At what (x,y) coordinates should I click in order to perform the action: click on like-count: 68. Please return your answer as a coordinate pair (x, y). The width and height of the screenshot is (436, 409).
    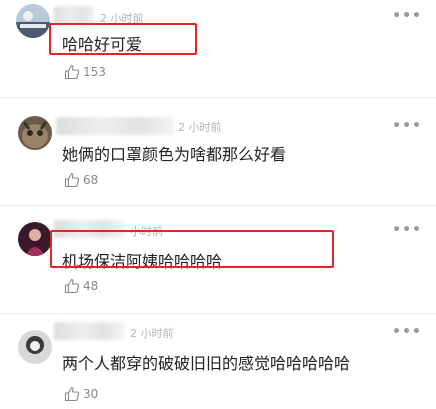
    Looking at the image, I should click on (91, 180).